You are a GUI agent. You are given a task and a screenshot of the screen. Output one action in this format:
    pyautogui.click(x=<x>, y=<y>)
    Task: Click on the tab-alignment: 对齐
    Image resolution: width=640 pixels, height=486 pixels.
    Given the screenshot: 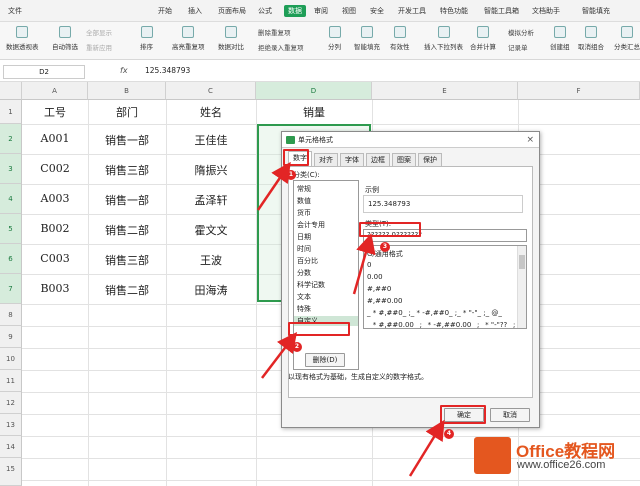 What is the action you would take?
    pyautogui.click(x=326, y=159)
    